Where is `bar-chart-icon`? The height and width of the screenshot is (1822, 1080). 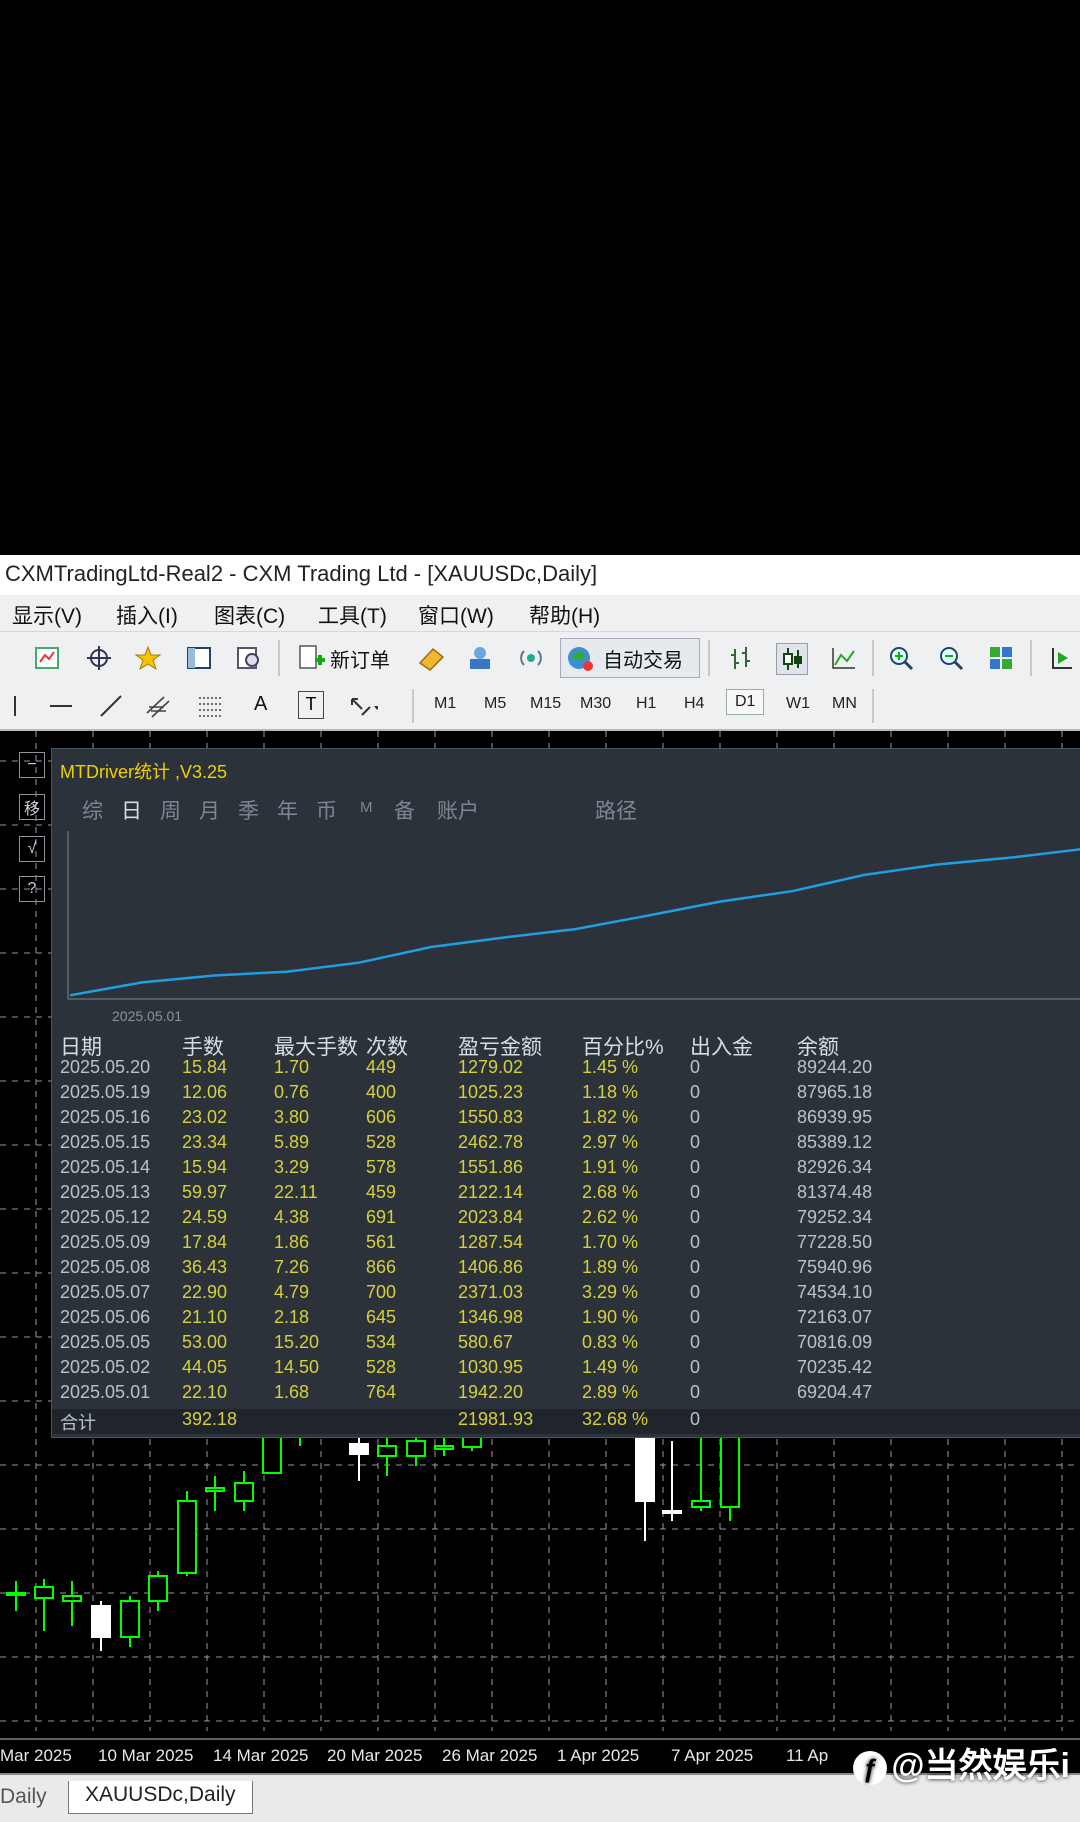
bar-chart-icon is located at coordinates (741, 658).